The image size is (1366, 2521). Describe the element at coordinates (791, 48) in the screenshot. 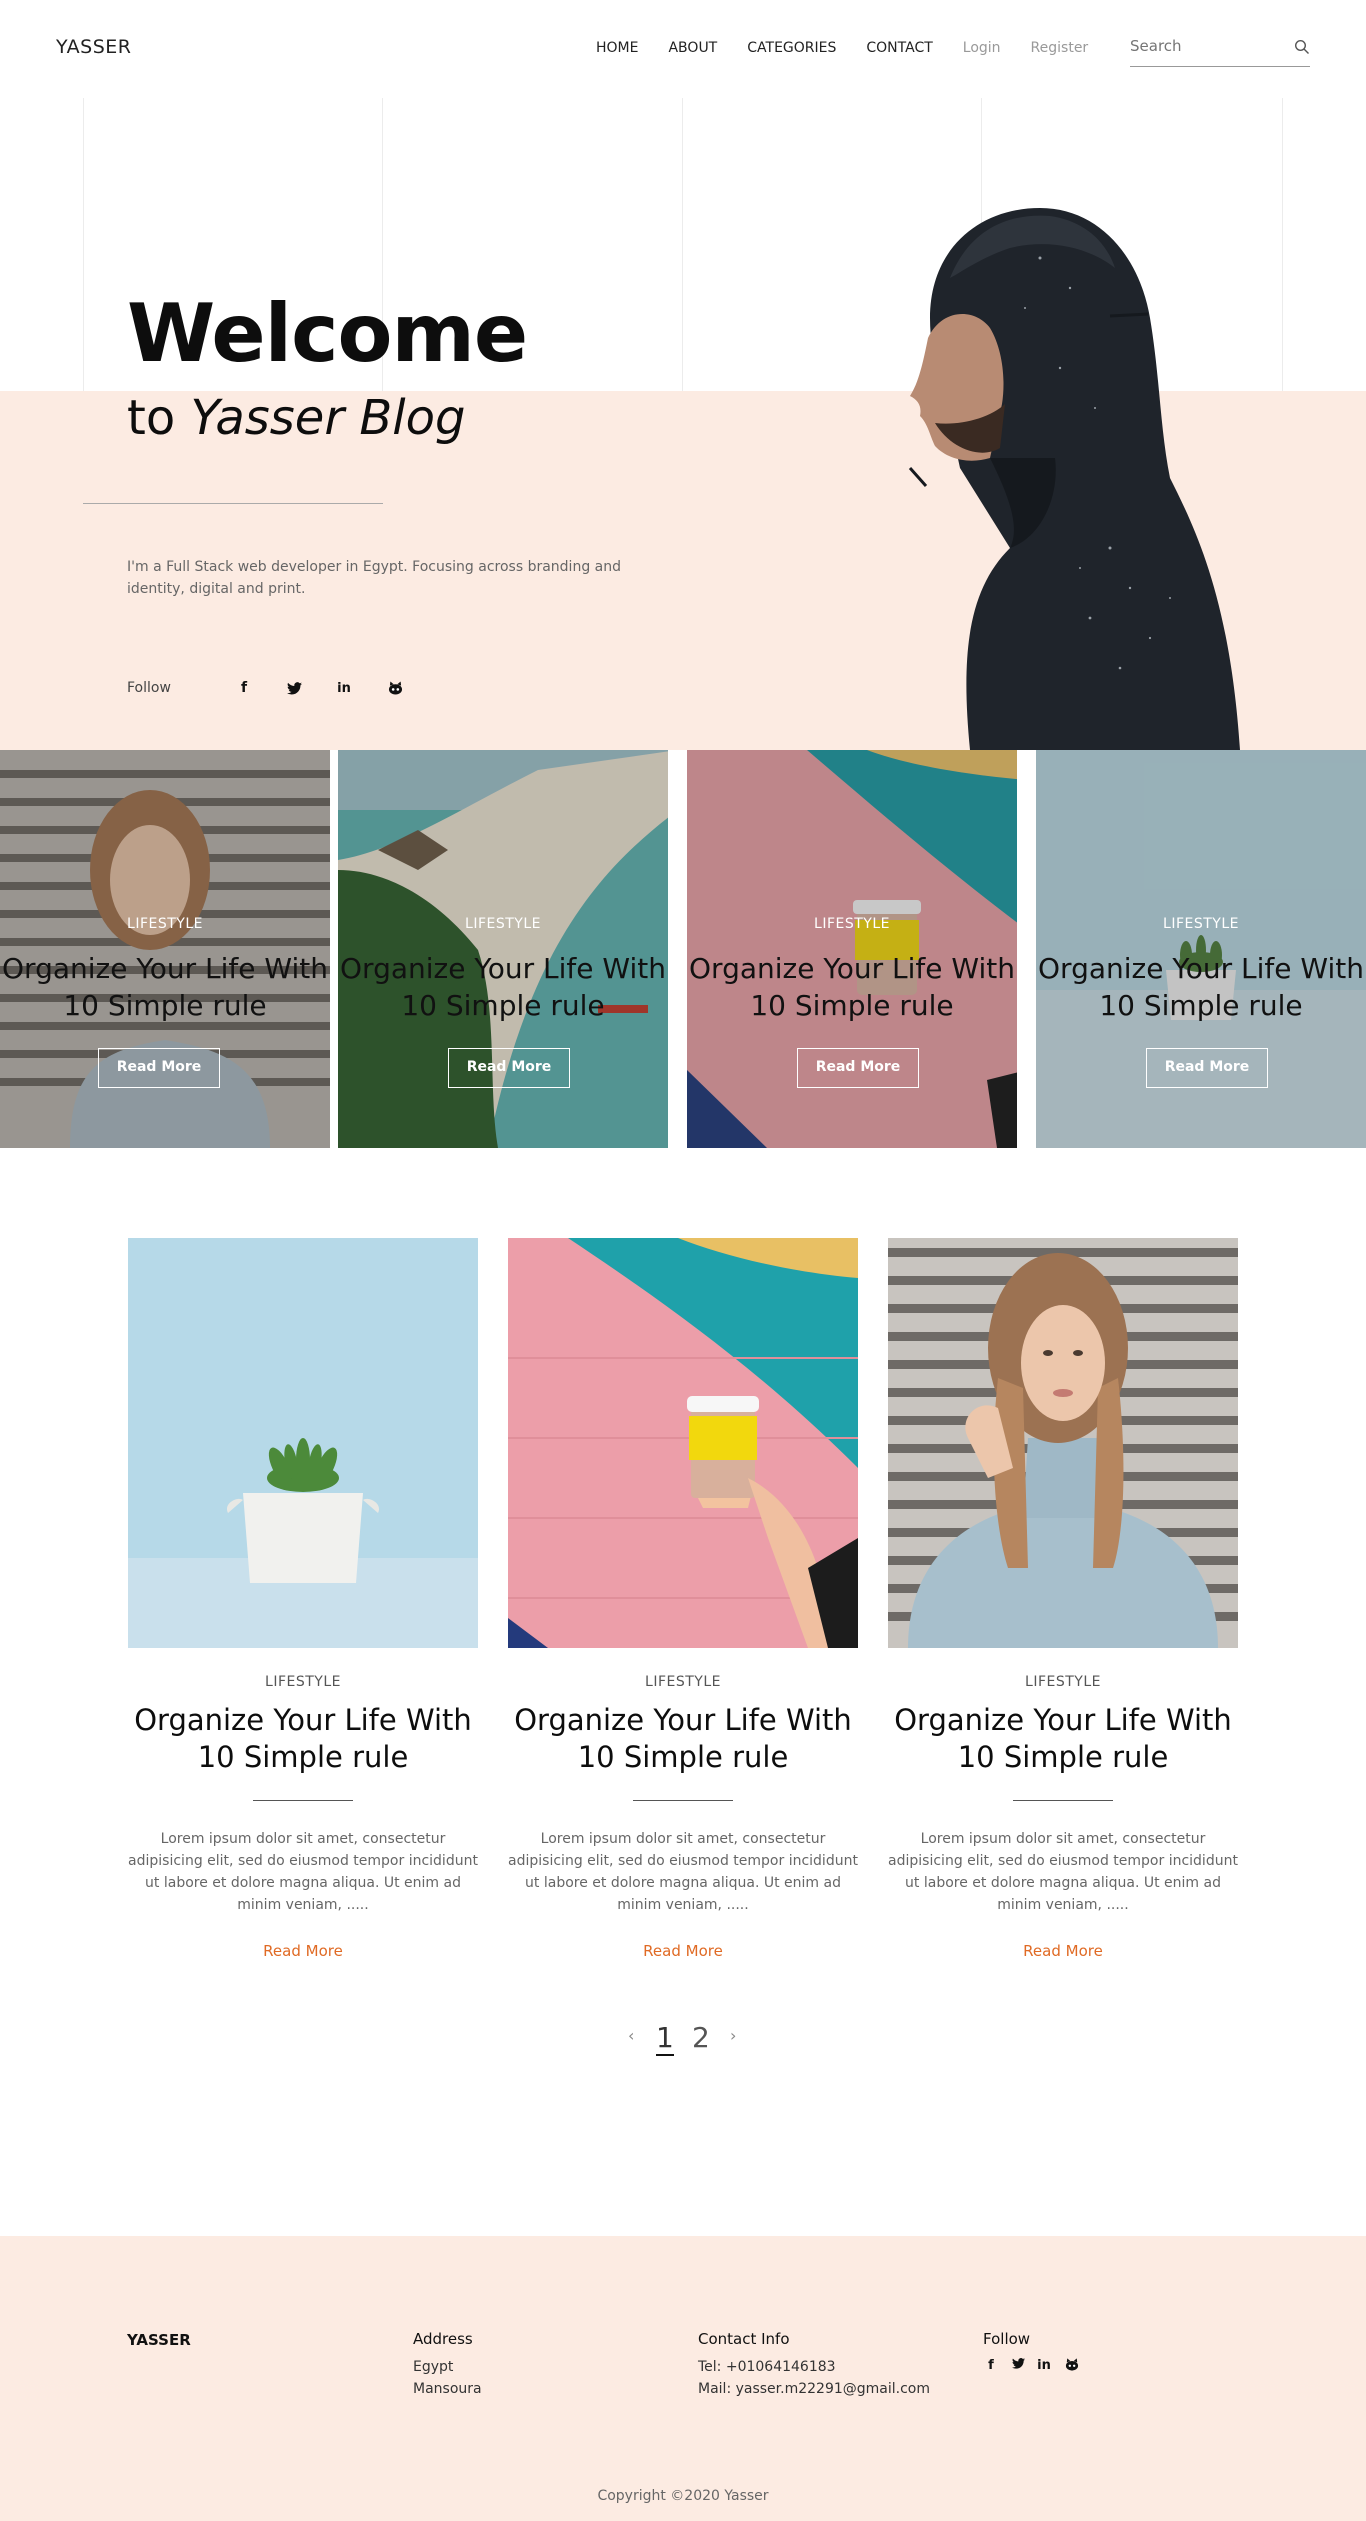

I see `nav-categories: CATEGORIES` at that location.